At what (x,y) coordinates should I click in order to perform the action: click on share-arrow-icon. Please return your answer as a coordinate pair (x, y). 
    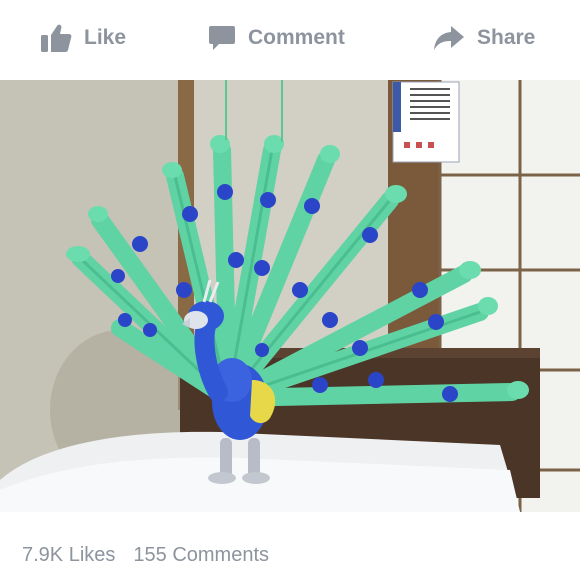
    Looking at the image, I should click on (449, 38).